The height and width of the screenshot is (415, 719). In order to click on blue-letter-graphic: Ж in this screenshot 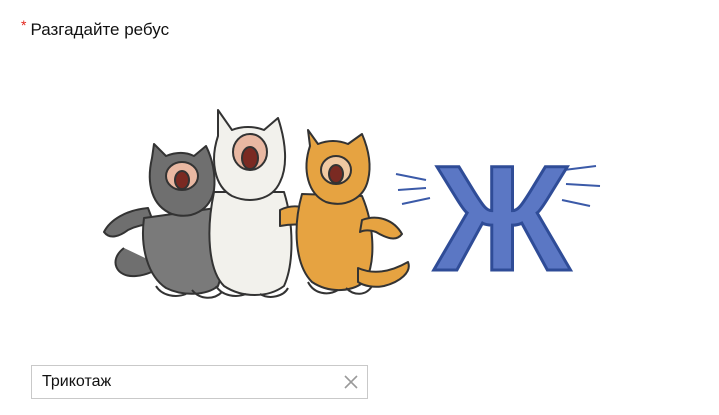, I will do `click(498, 218)`.